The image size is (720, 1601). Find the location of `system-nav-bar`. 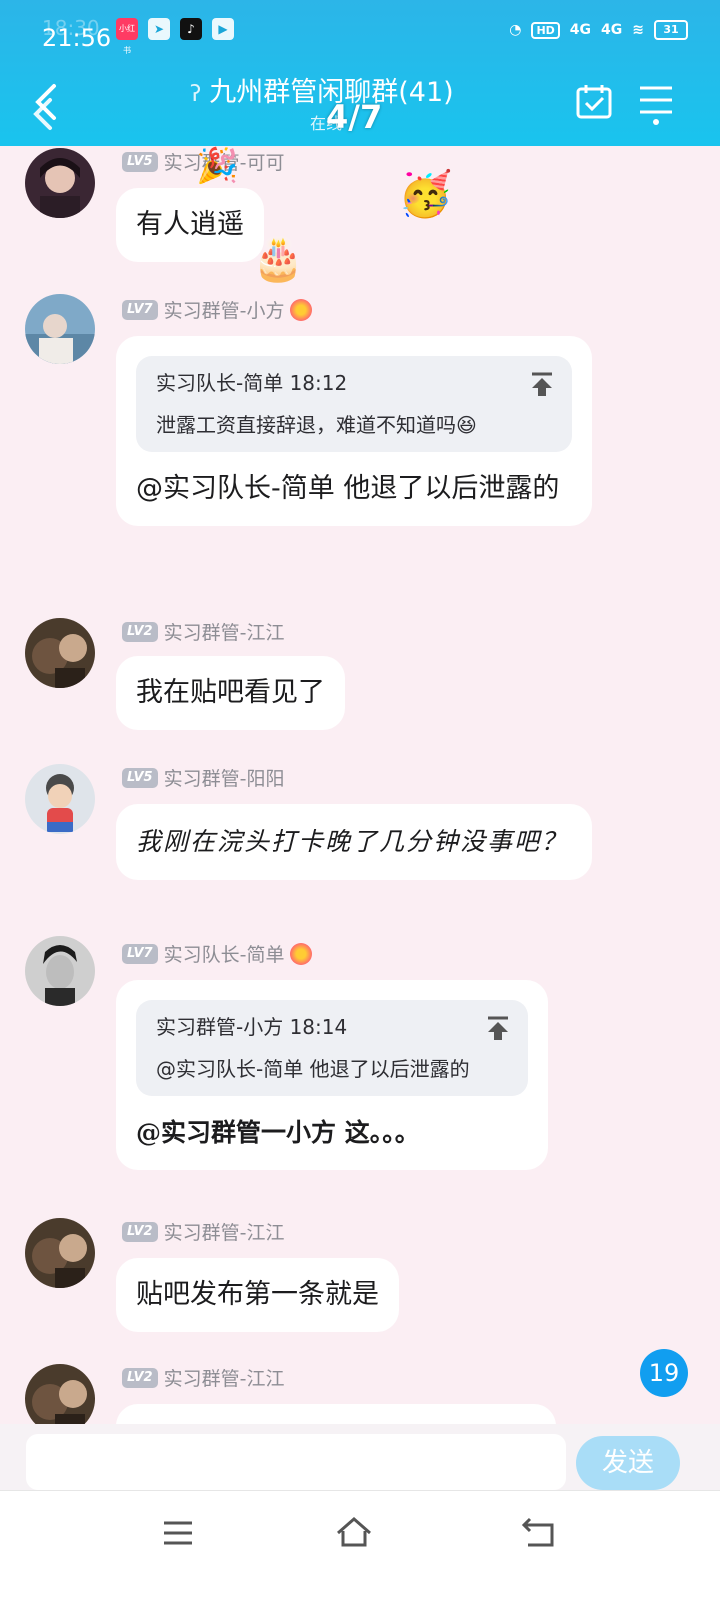

system-nav-bar is located at coordinates (360, 1545).